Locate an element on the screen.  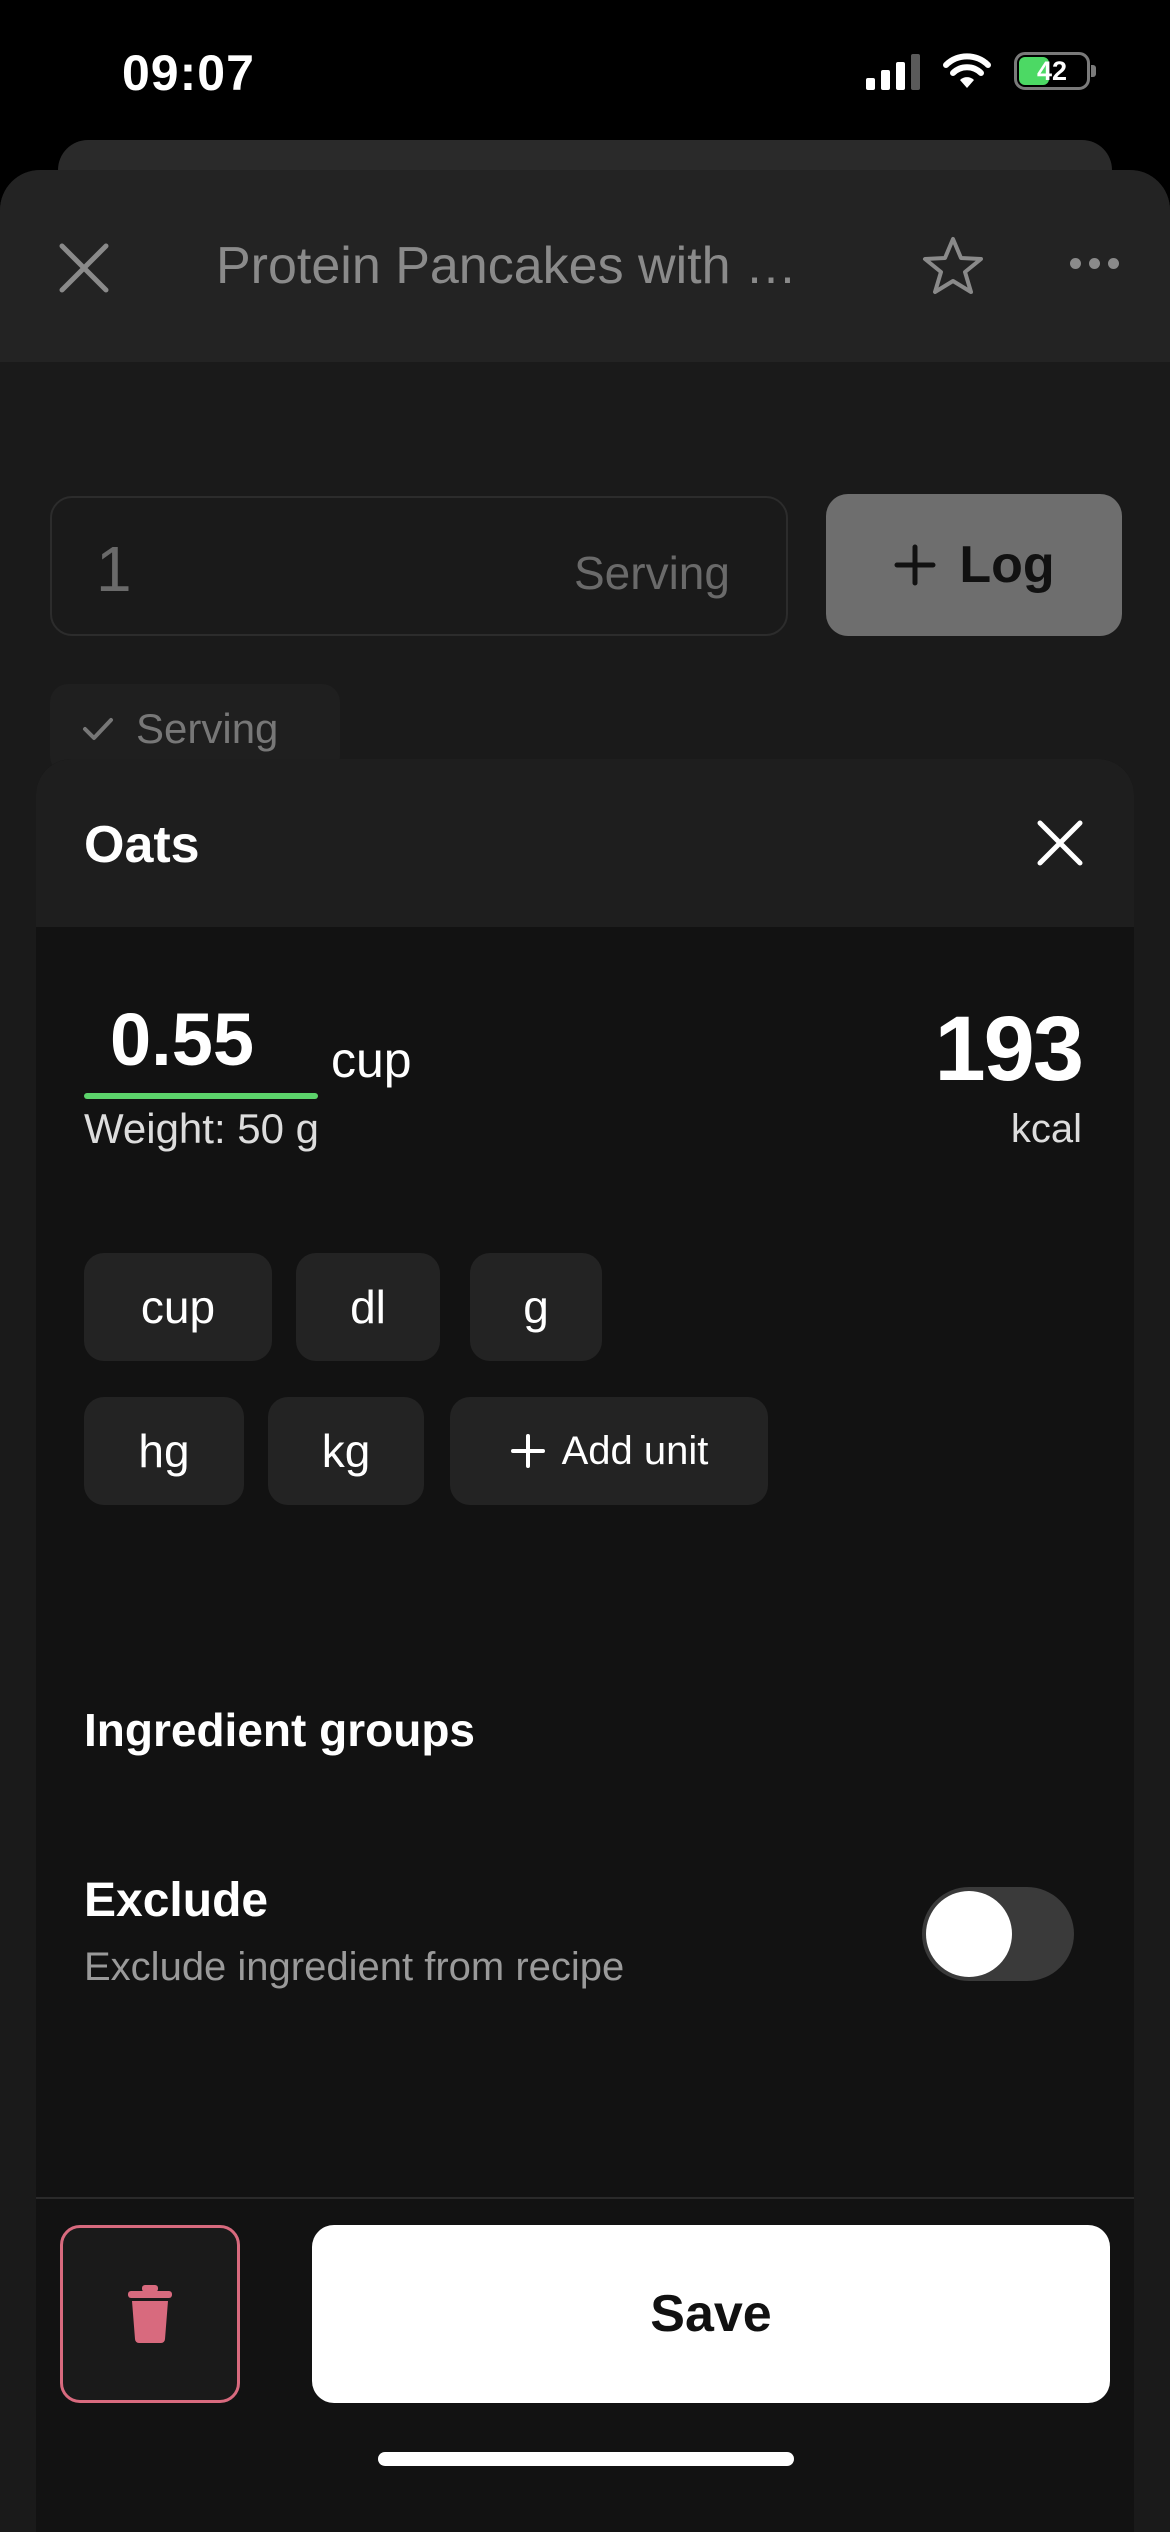
add-unit-label: Add unit is located at coordinates (635, 1450).